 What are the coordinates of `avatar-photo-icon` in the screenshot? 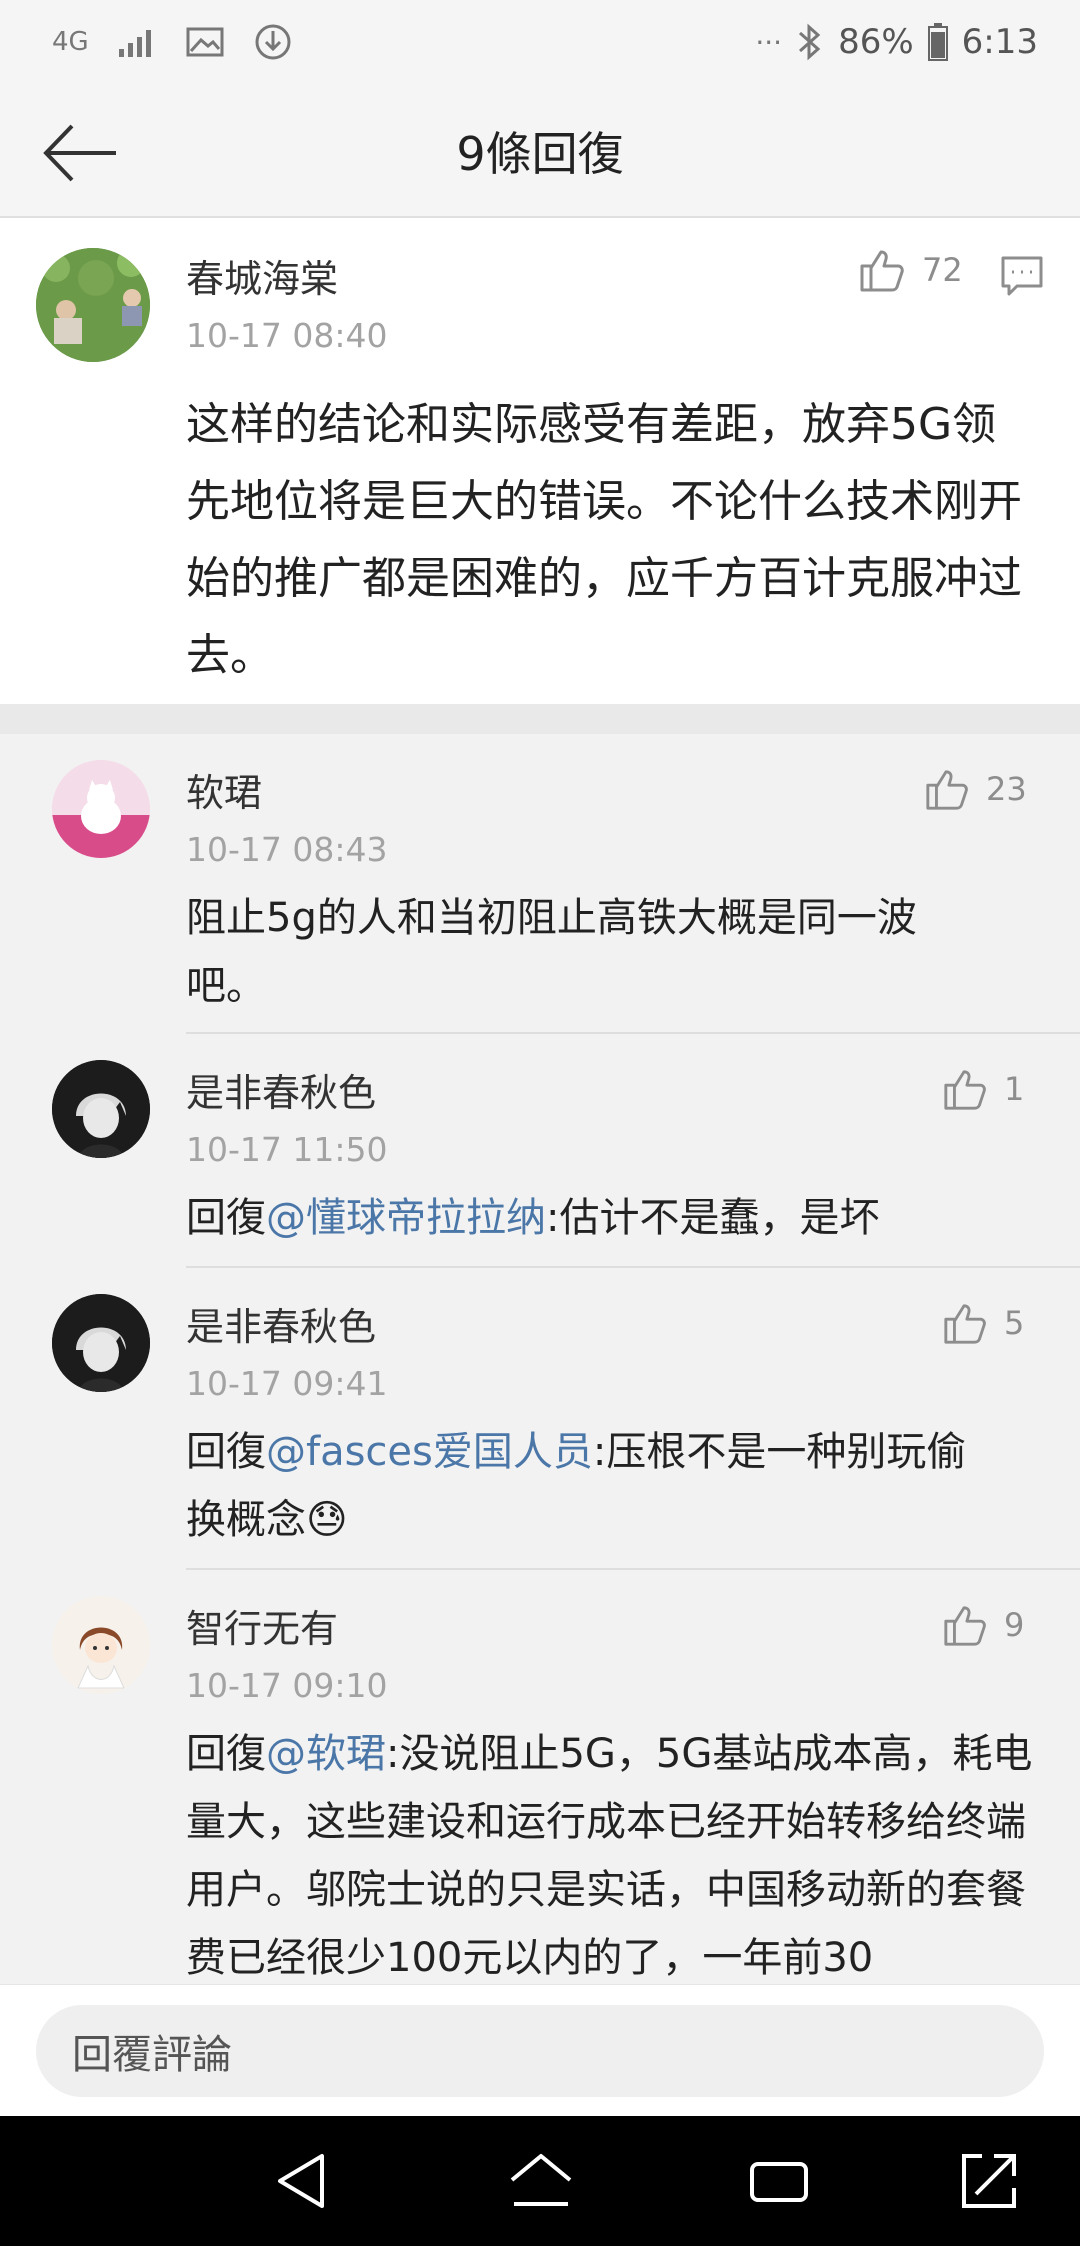 It's located at (93, 305).